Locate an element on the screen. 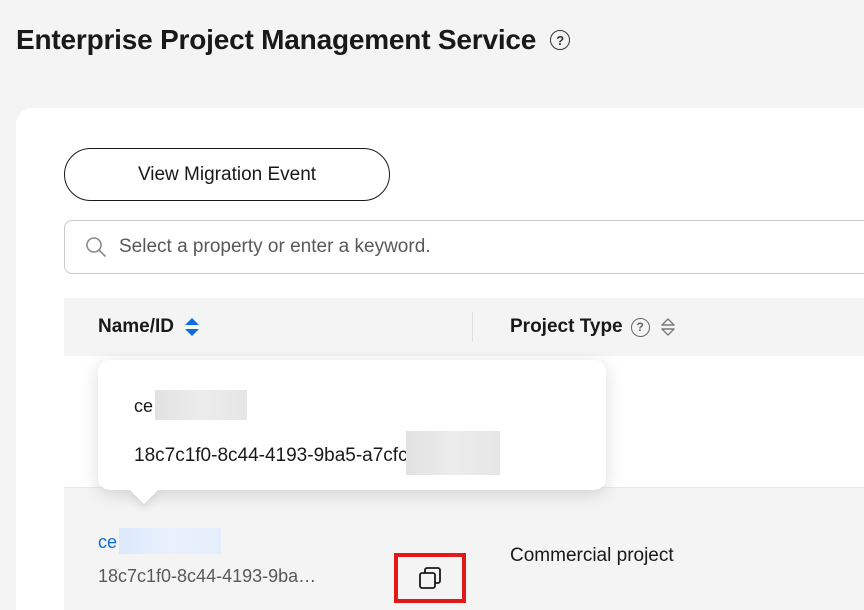  column-divider is located at coordinates (472, 327).